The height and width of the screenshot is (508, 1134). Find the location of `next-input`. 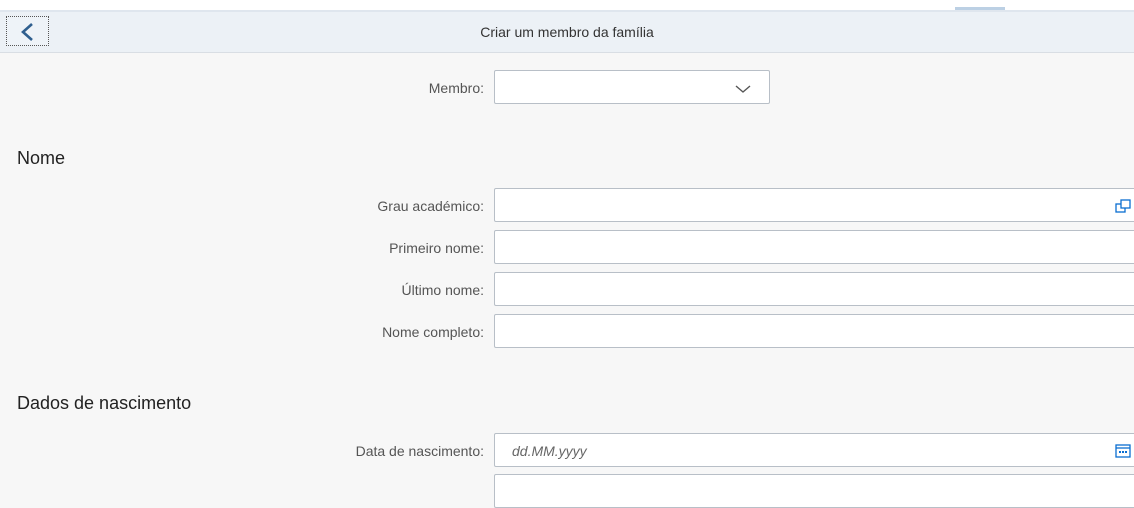

next-input is located at coordinates (814, 491).